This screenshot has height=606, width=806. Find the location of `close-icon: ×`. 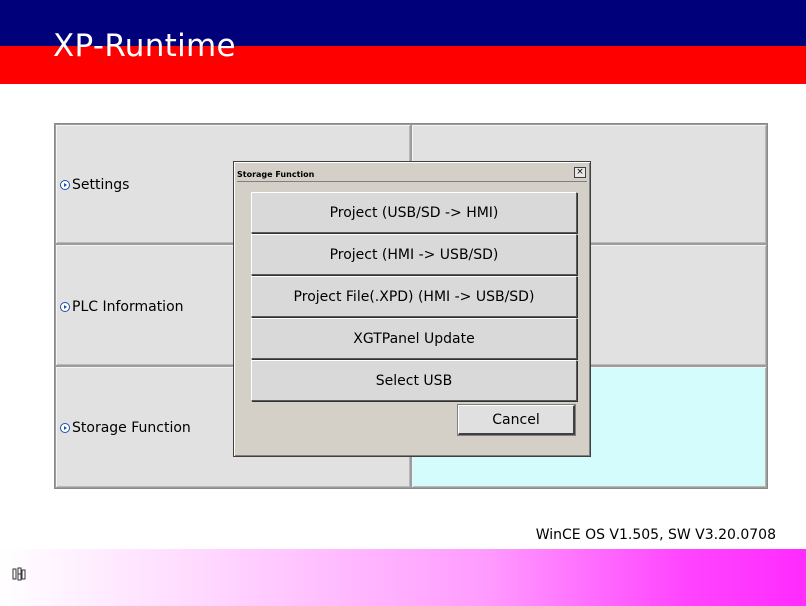

close-icon: × is located at coordinates (580, 172).